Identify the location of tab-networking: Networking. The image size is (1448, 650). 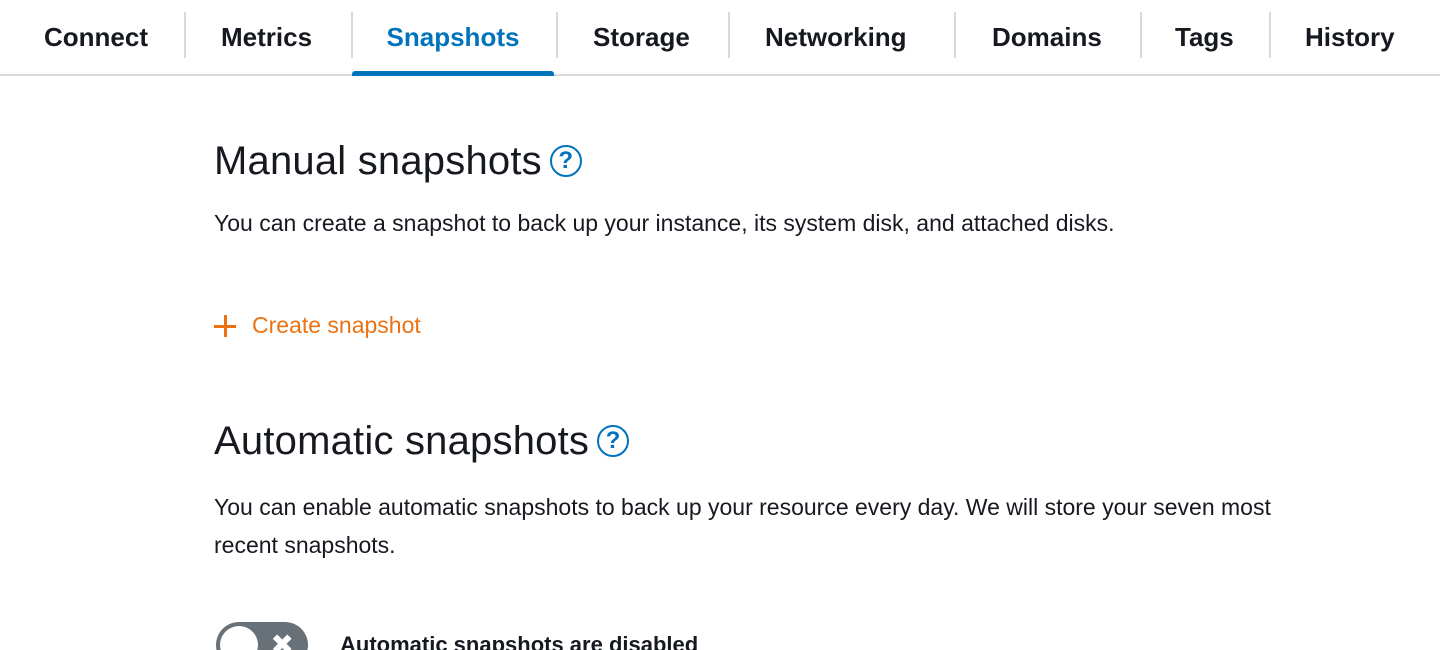
(836, 37).